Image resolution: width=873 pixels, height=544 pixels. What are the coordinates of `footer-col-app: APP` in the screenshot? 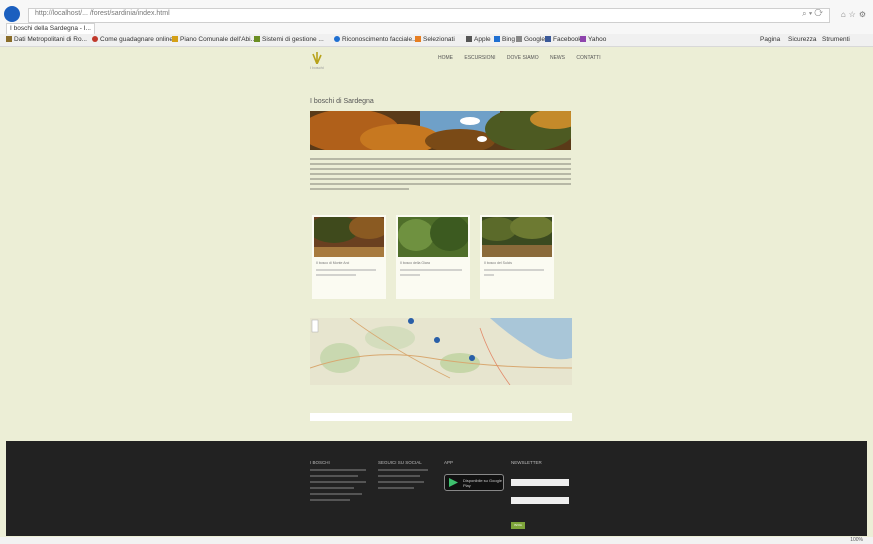 It's located at (474, 462).